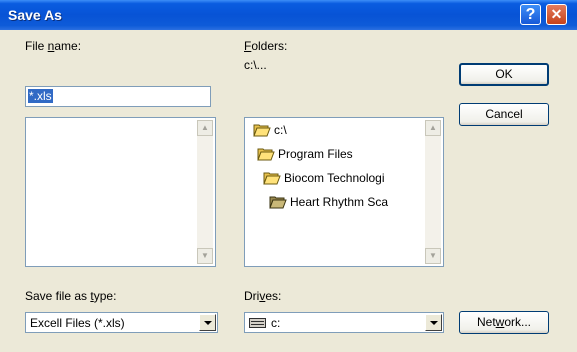 The width and height of the screenshot is (577, 352). Describe the element at coordinates (266, 46) in the screenshot. I see `folders-label: Folders:` at that location.